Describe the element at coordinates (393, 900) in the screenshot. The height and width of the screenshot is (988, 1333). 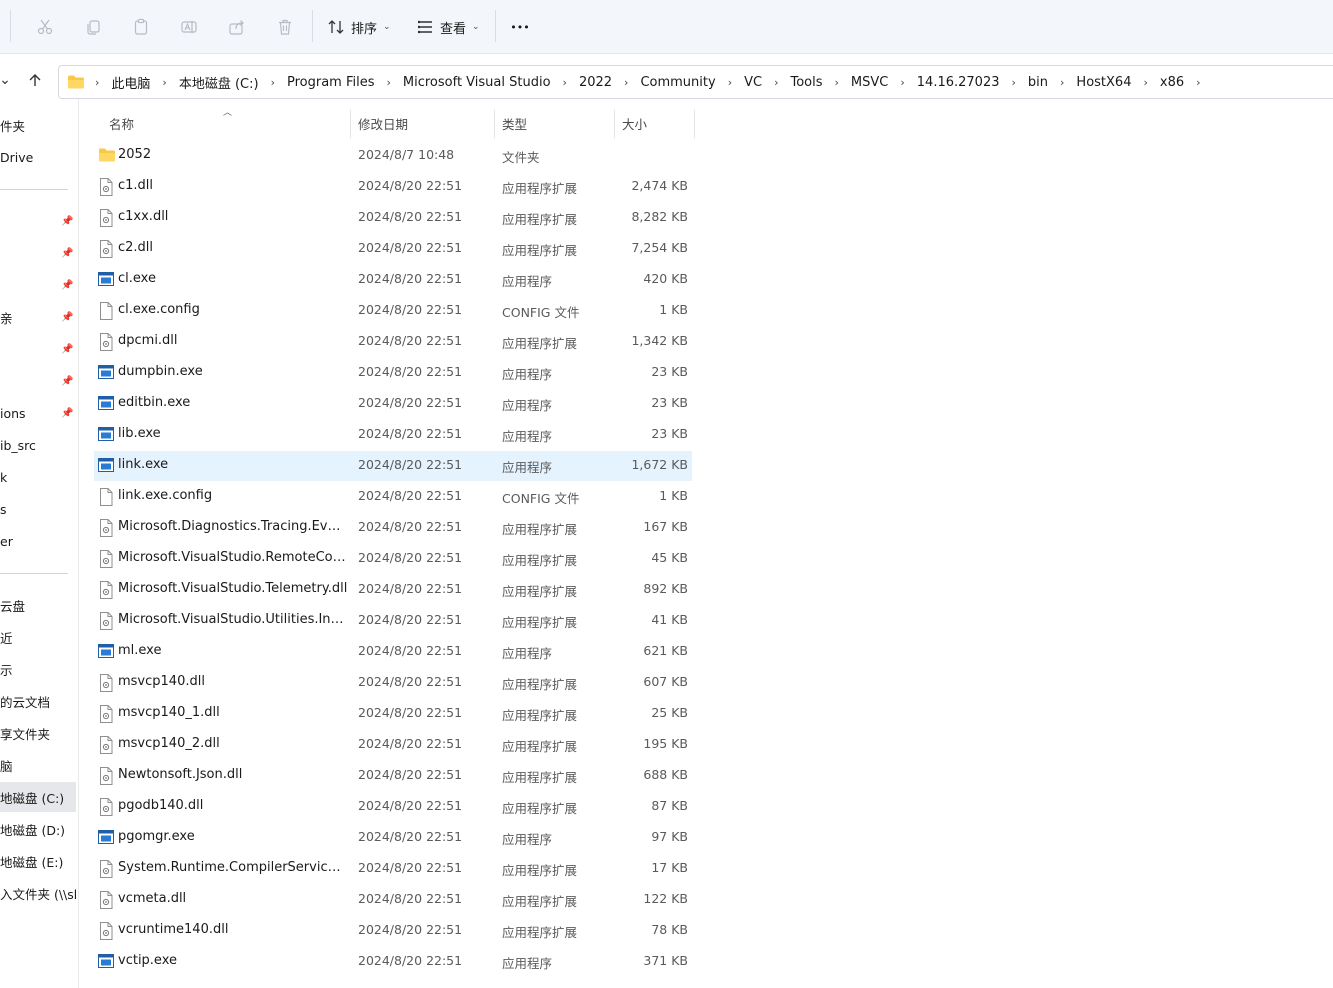
I see `file-row: vcmeta.dll 2024/8/20 22:51 应用程序扩展 122 KB` at that location.